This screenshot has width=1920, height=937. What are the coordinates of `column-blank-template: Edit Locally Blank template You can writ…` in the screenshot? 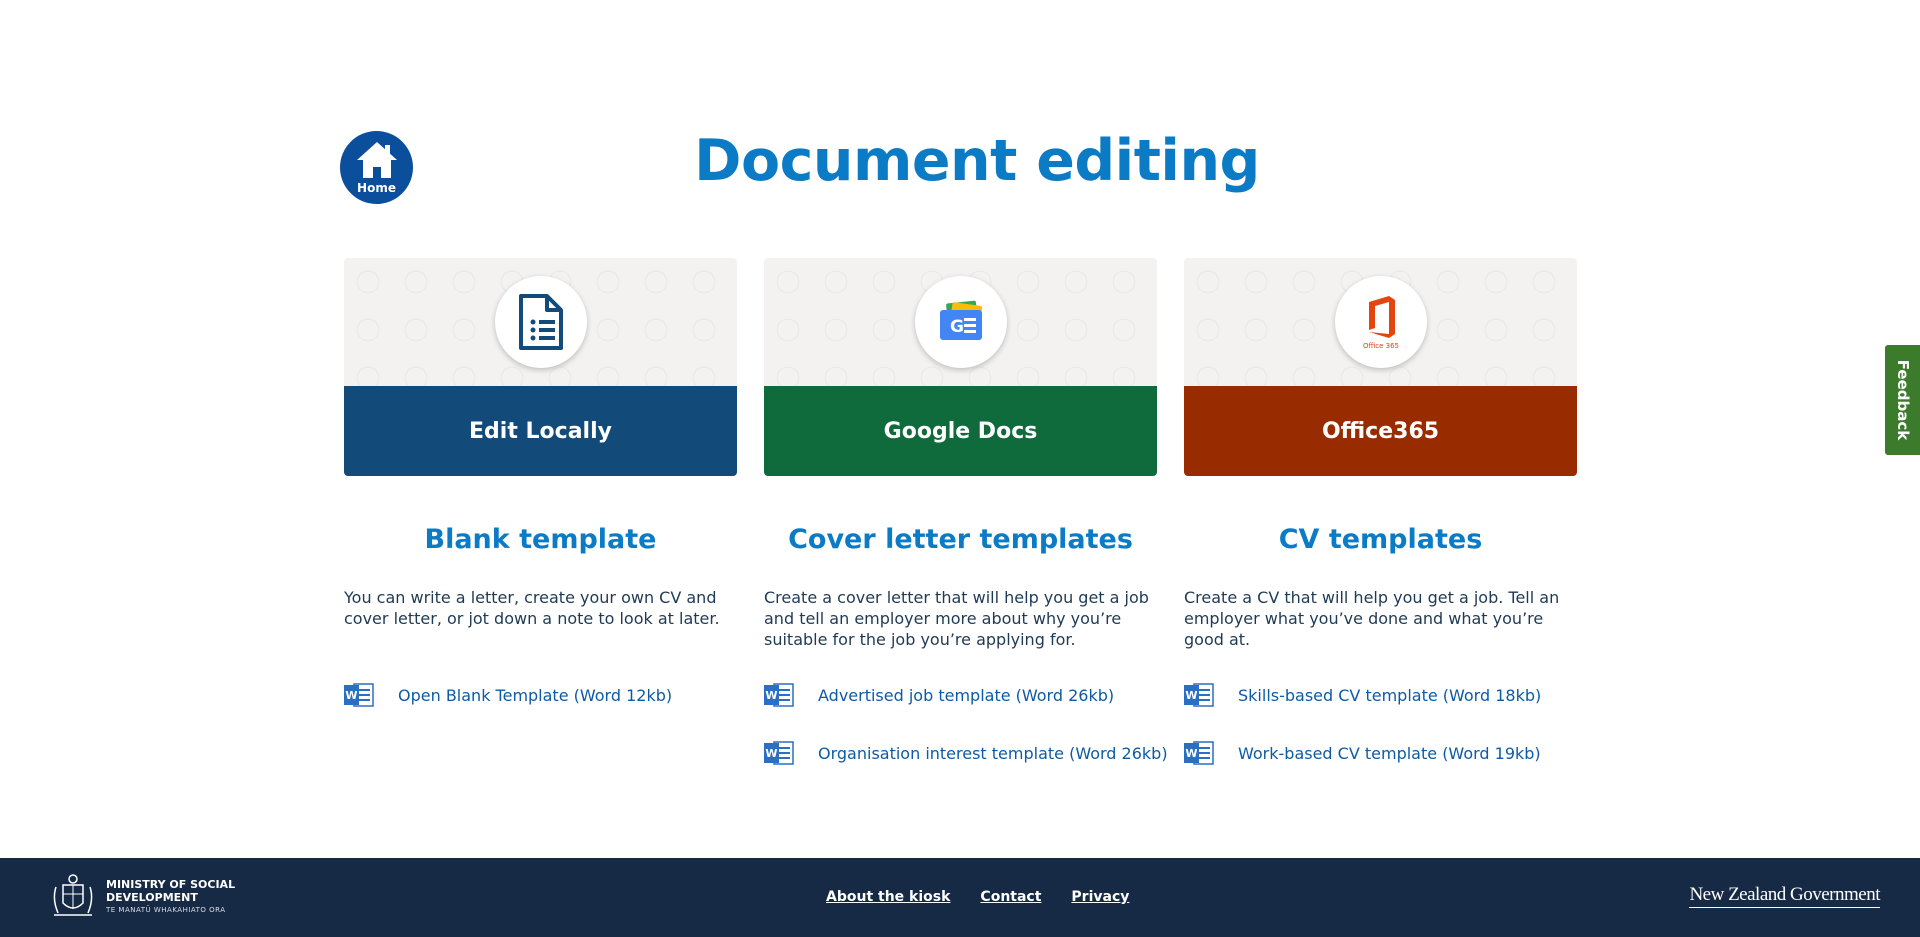 It's located at (540, 497).